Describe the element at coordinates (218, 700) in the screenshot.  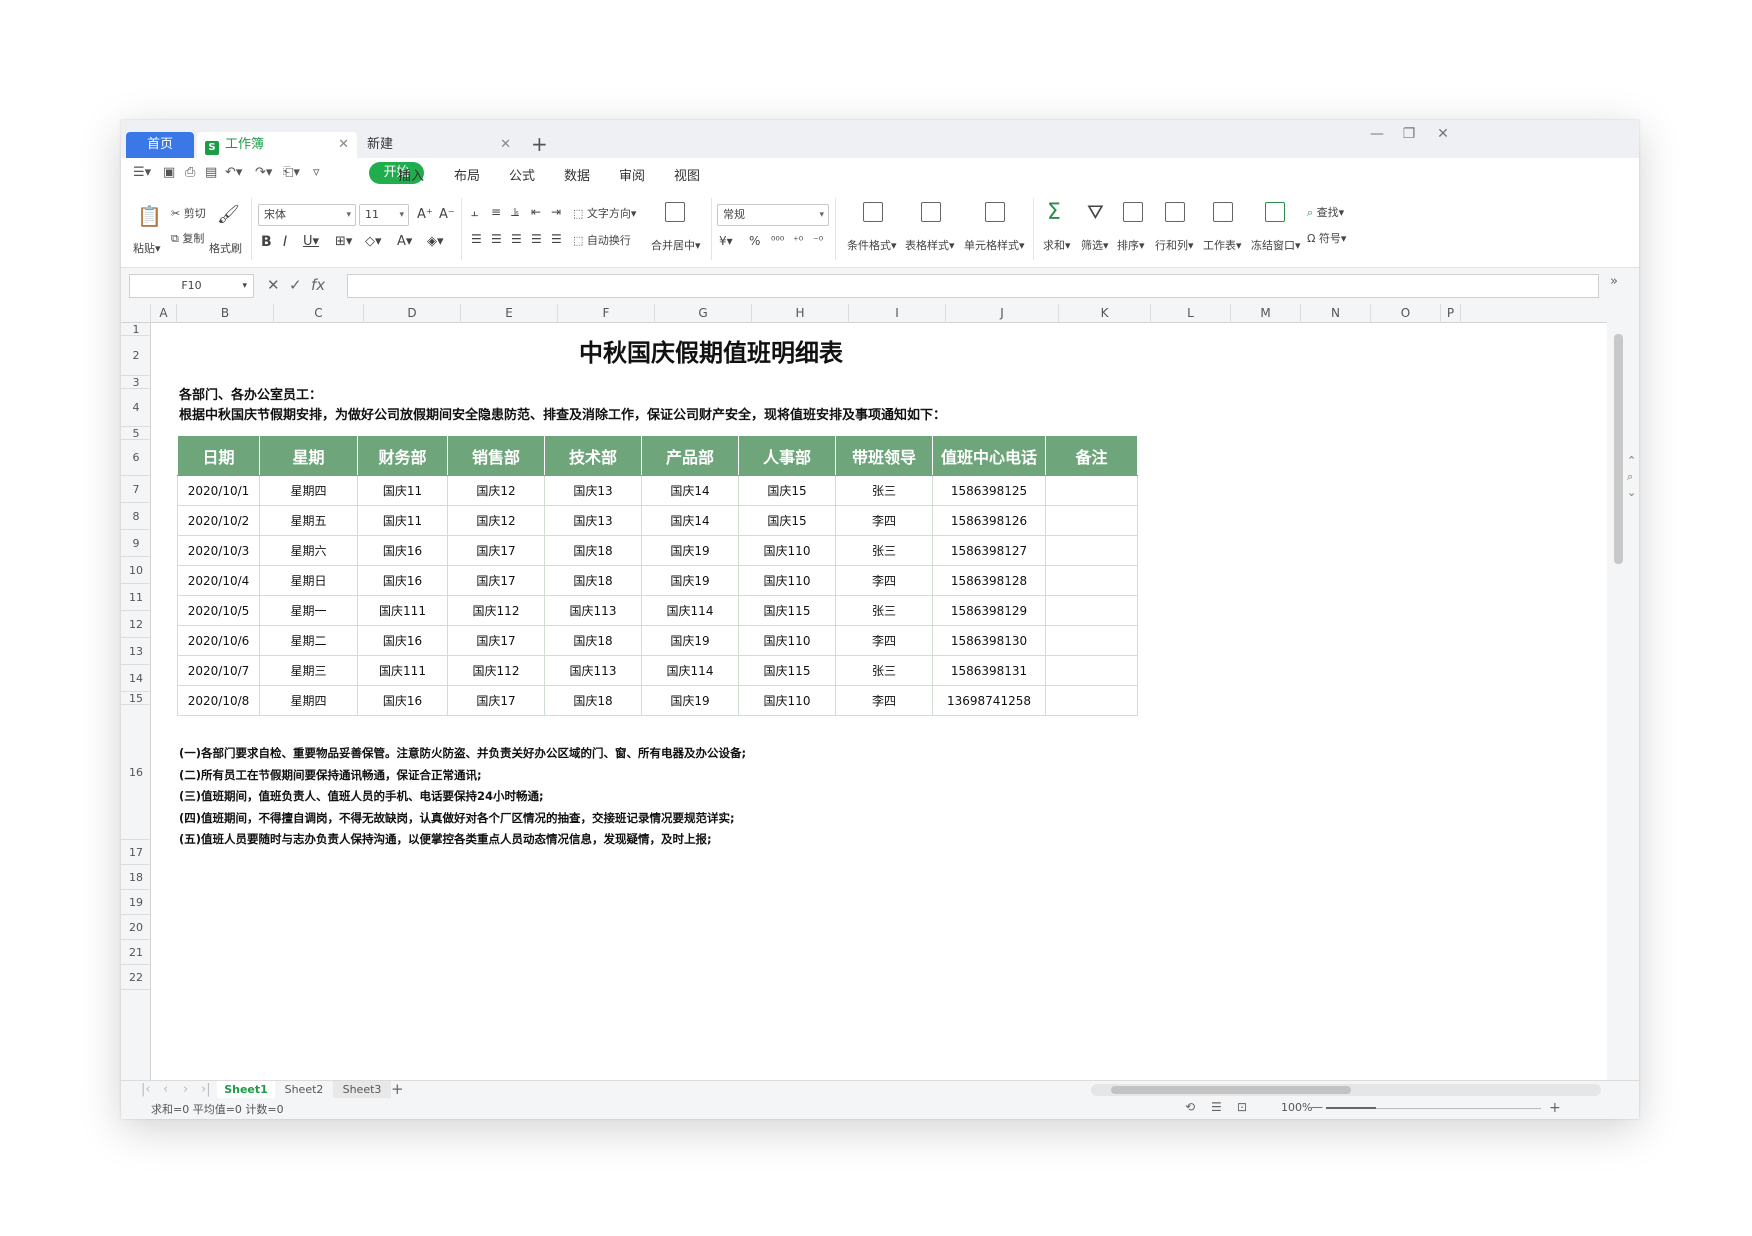
I see `table-cell: 2020/10/8` at that location.